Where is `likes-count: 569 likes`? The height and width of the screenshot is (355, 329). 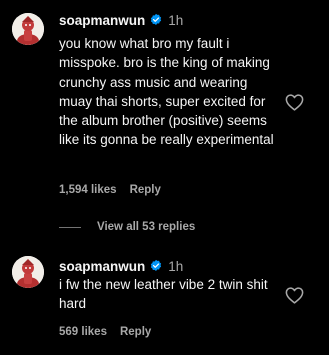 likes-count: 569 likes is located at coordinates (83, 332).